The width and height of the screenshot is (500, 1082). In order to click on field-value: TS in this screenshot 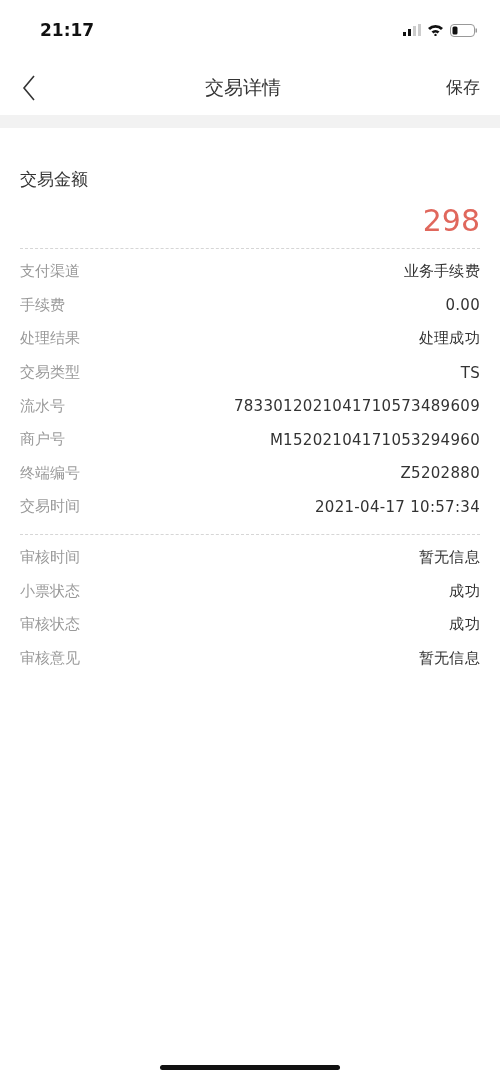, I will do `click(470, 372)`.